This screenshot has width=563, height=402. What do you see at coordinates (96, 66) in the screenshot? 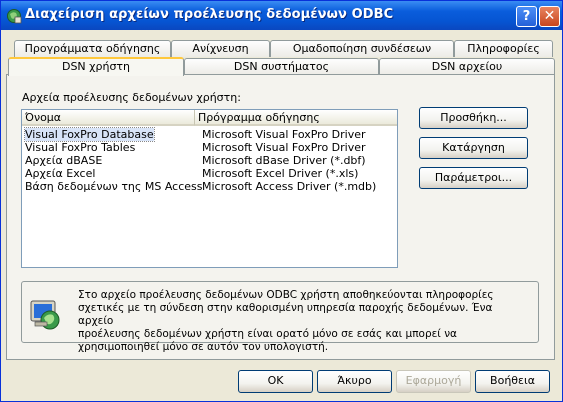
I see `tab-user-dsn: DSN χρήστη` at bounding box center [96, 66].